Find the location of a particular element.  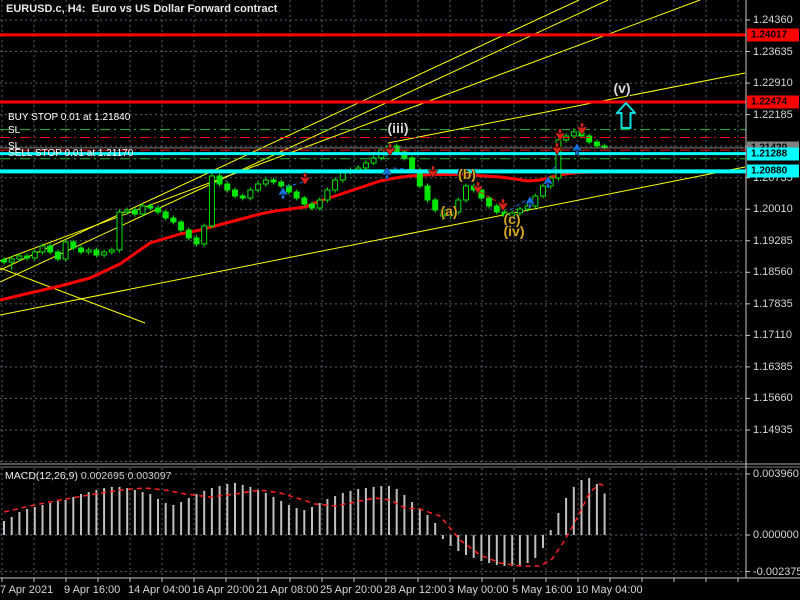

time-axis-label: 25 Apr 20:00 is located at coordinates (351, 590).